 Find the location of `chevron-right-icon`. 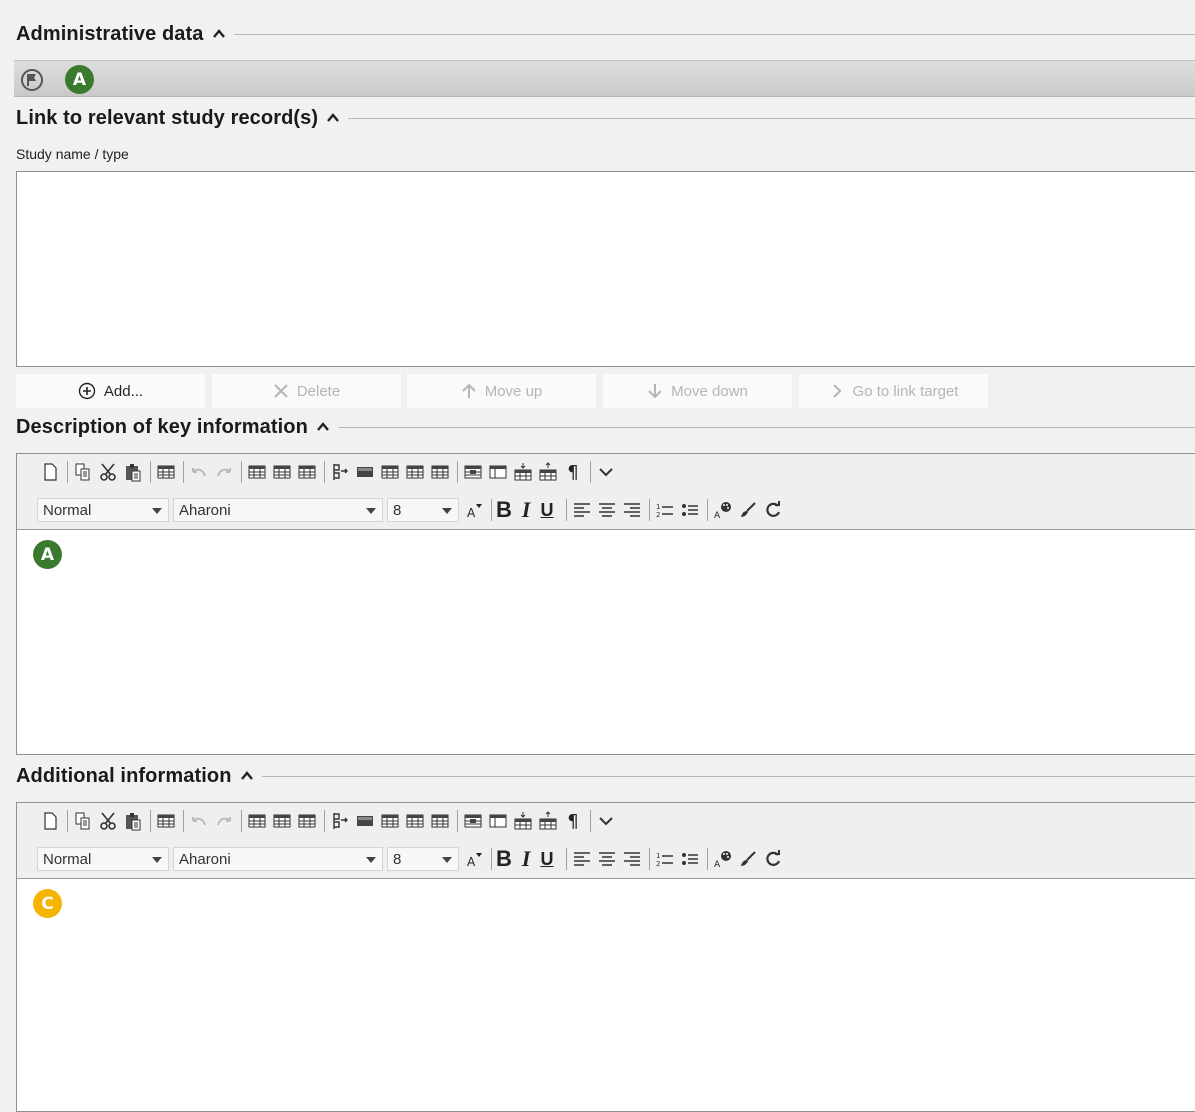

chevron-right-icon is located at coordinates (836, 391).